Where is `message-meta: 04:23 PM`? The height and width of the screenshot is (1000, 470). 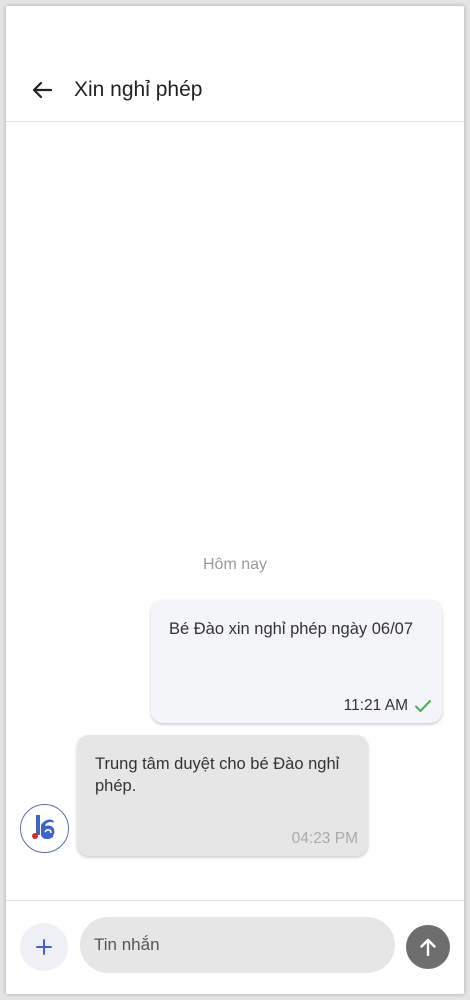
message-meta: 04:23 PM is located at coordinates (325, 839).